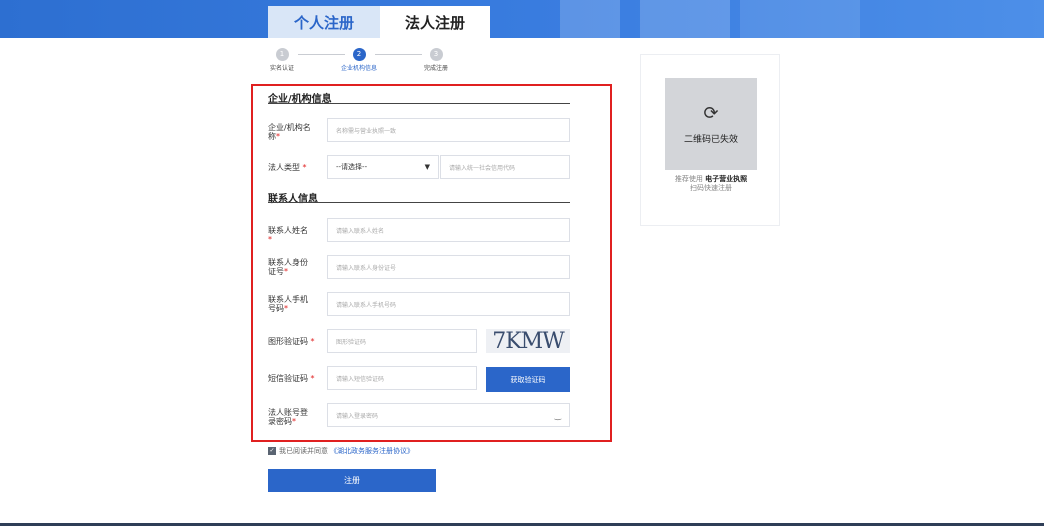 This screenshot has width=1044, height=526. Describe the element at coordinates (282, 54) in the screenshot. I see `step-number: 1` at that location.